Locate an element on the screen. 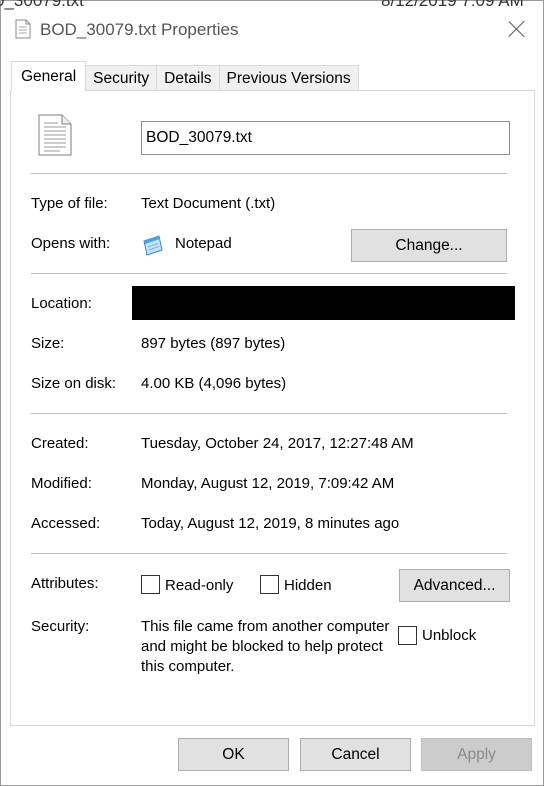 This screenshot has height=786, width=544. window-title: BOD_30079.txt Properties is located at coordinates (139, 29).